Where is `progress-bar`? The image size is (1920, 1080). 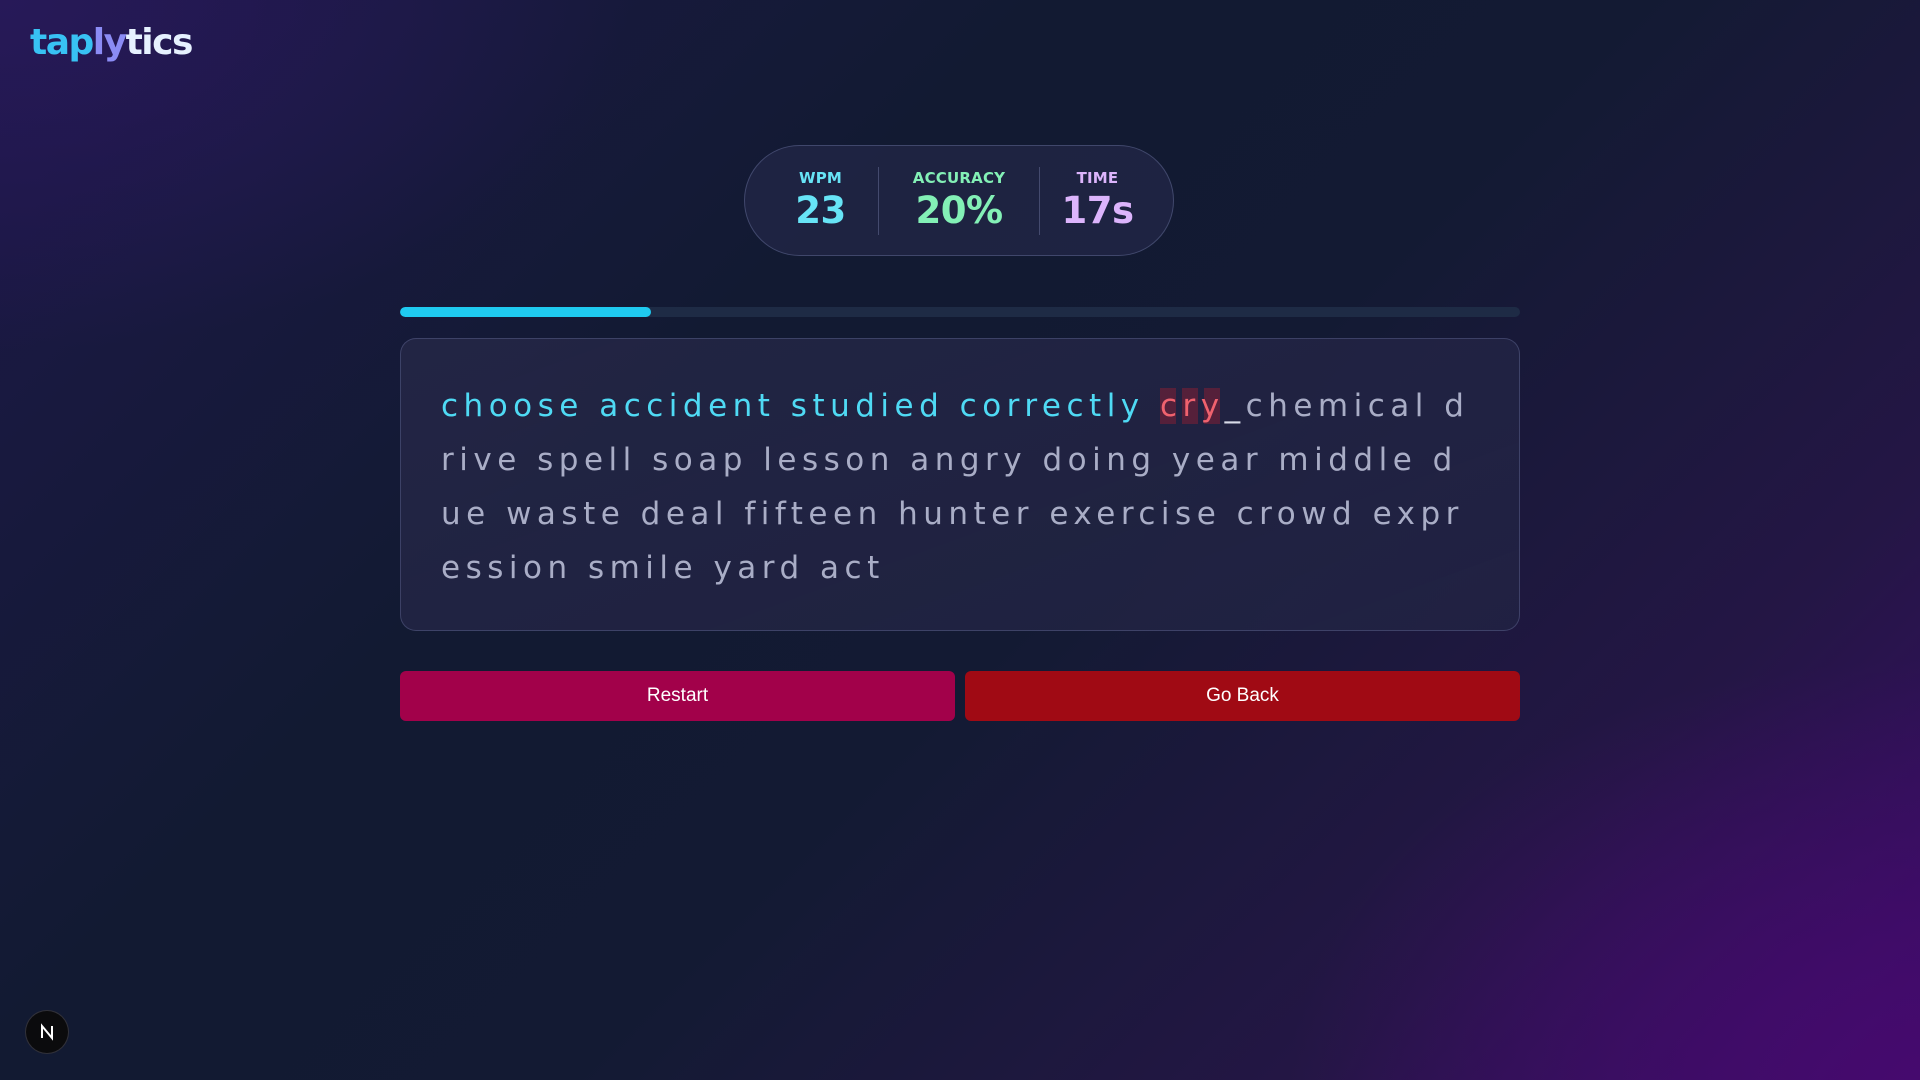
progress-bar is located at coordinates (960, 312).